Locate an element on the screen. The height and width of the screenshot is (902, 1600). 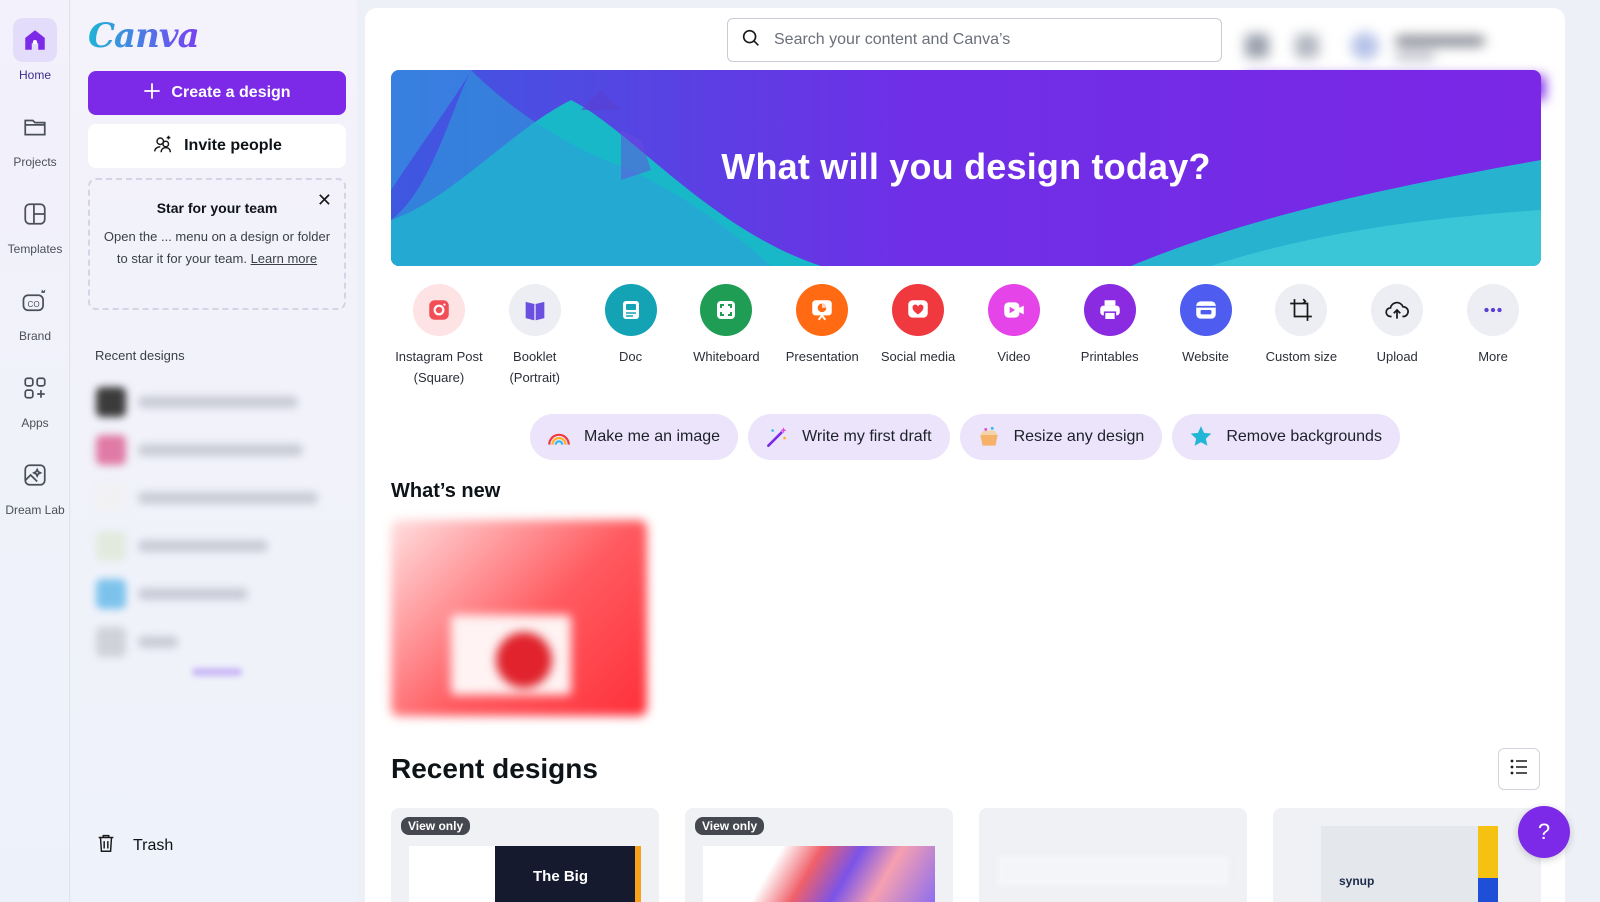
design-type-website: Website is located at coordinates (1206, 336).